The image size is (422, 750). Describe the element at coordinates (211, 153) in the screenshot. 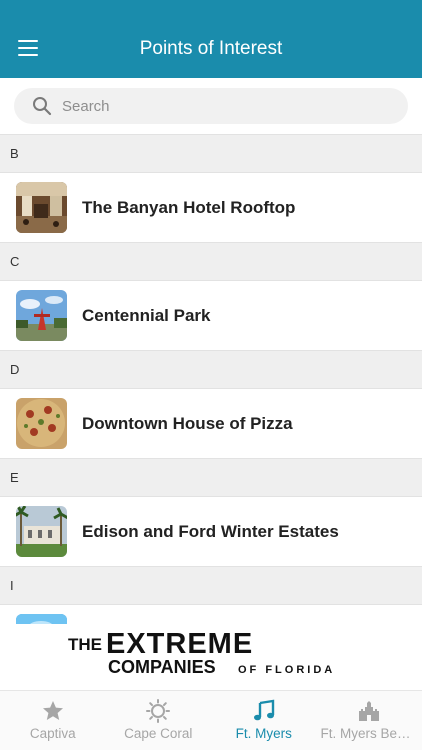

I see `section-header-b: B` at that location.